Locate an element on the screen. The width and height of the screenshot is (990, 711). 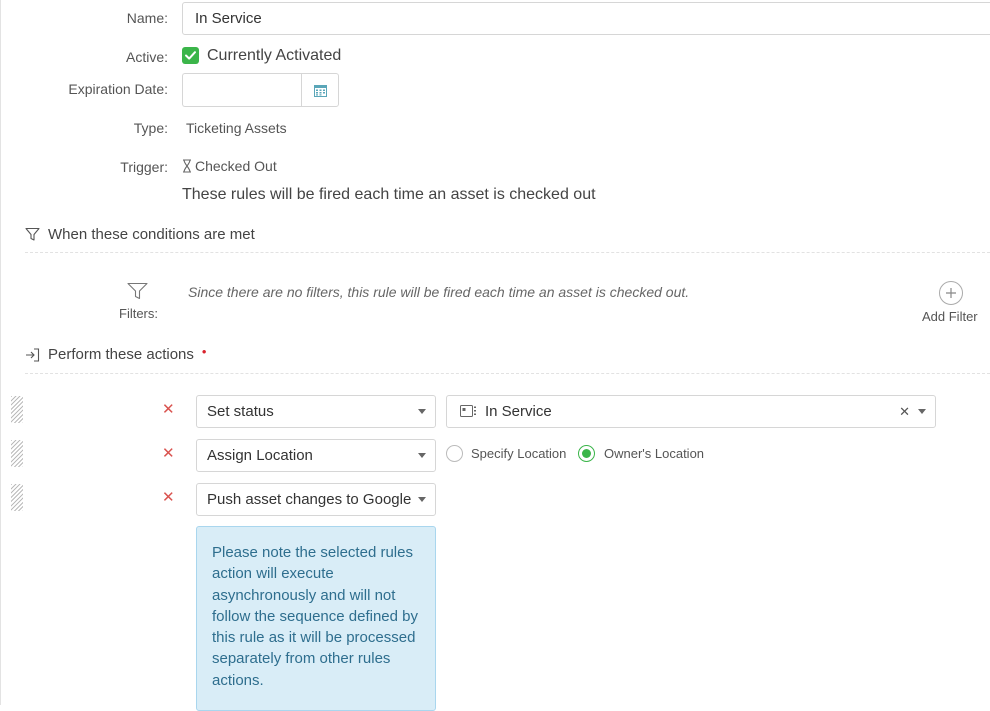
action-type-select: Push asset changes to Google is located at coordinates (316, 499).